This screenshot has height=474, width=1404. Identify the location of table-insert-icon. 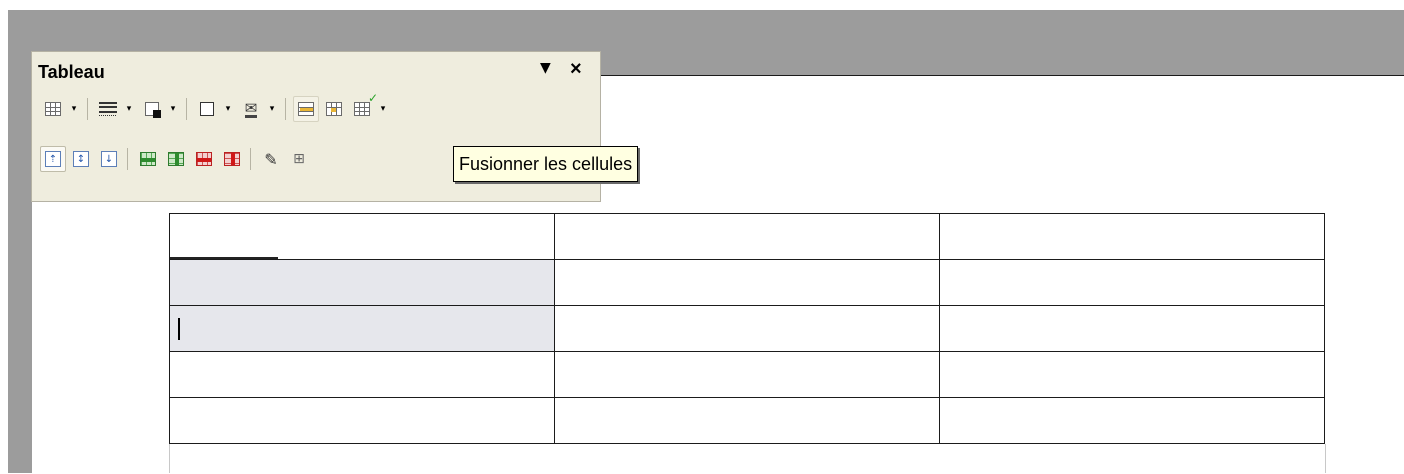
(53, 109).